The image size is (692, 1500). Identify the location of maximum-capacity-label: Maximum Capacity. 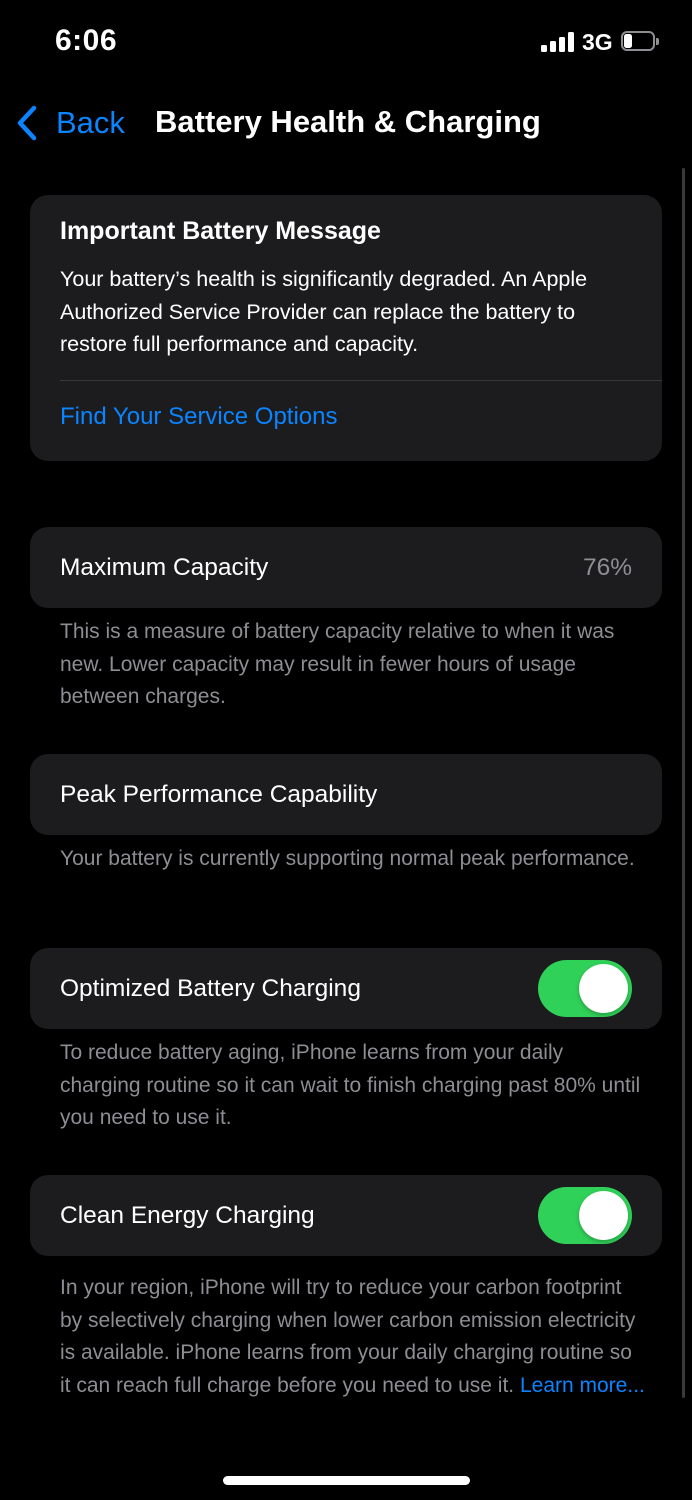
(164, 567).